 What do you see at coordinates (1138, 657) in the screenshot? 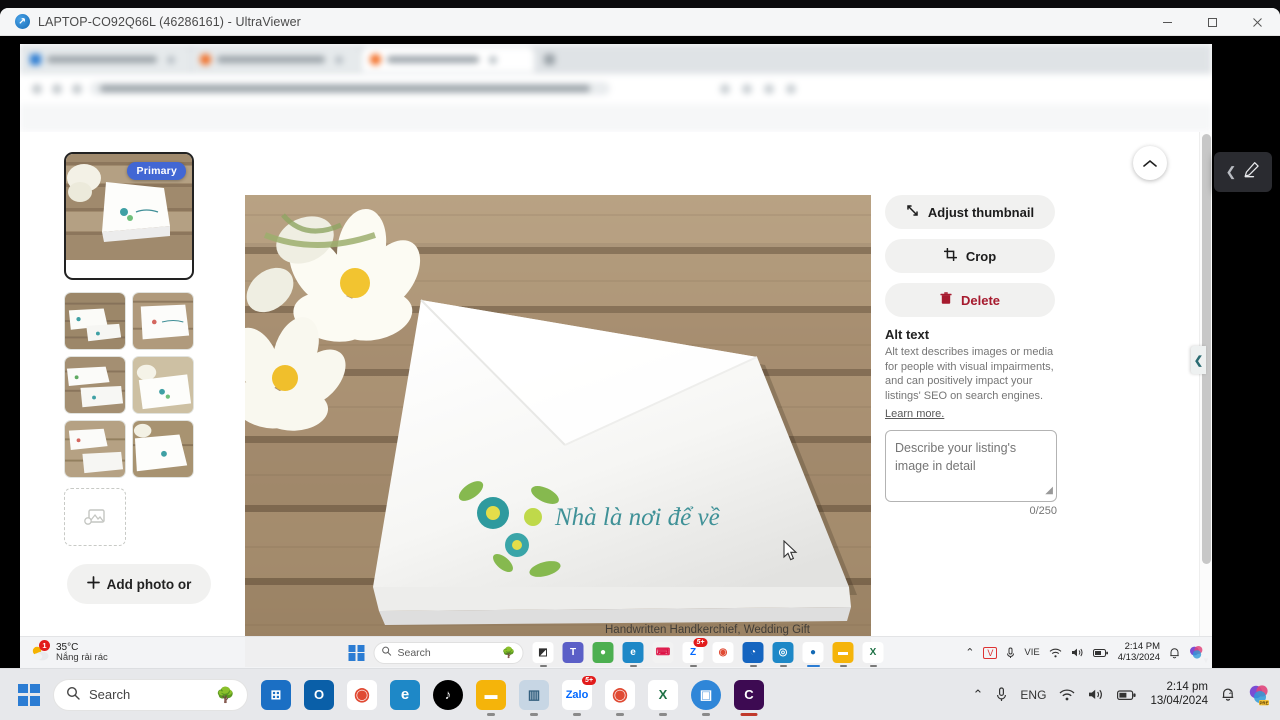
I see `remote-date: 4/13/2024` at bounding box center [1138, 657].